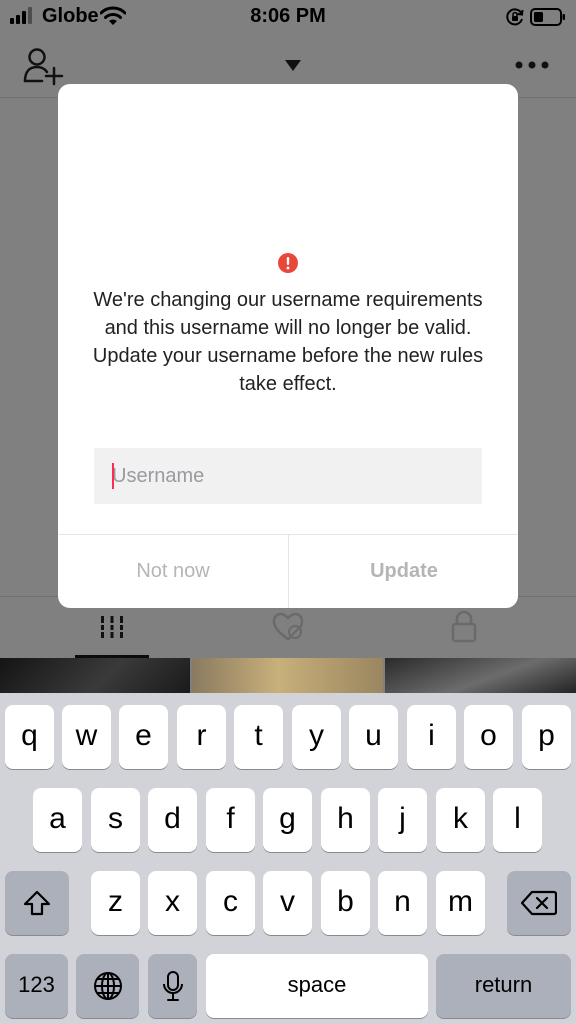 This screenshot has height=1024, width=576. Describe the element at coordinates (345, 820) in the screenshot. I see `key-h: h` at that location.